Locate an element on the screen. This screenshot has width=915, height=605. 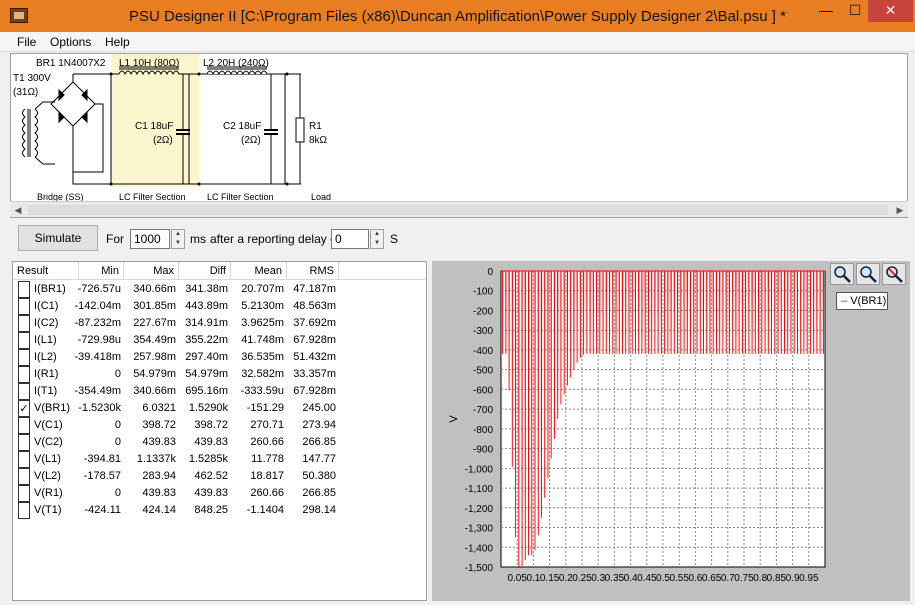
table-row: V(C1) 0 398.72 398.72 270.71 273.94 is located at coordinates (219, 425).